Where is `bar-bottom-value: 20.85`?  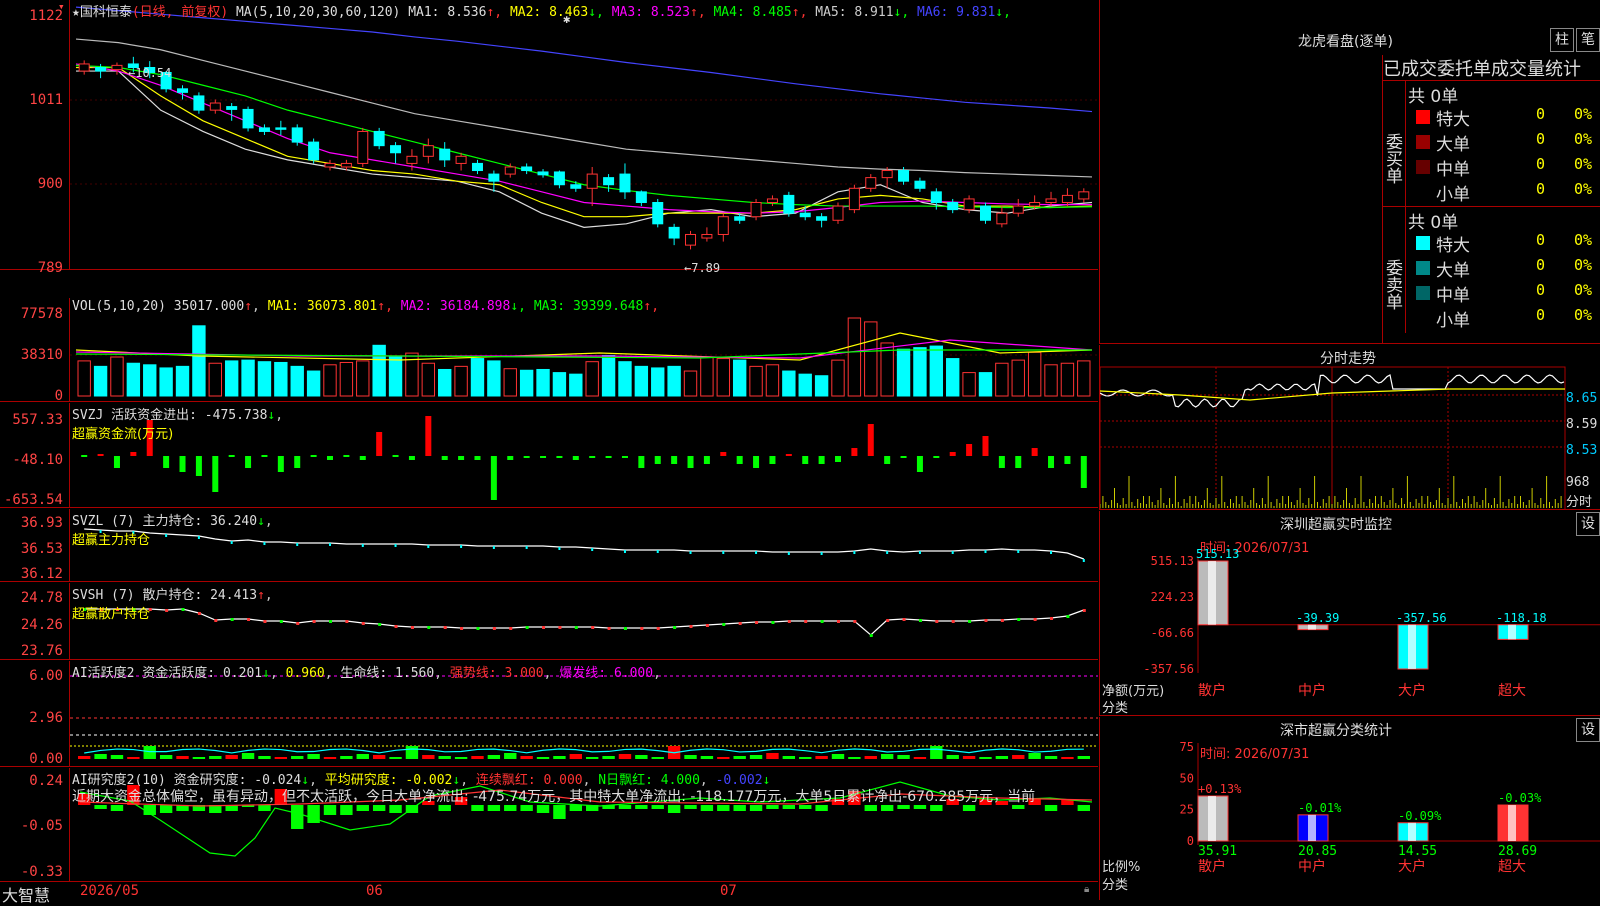
bar-bottom-value: 20.85 is located at coordinates (1317, 851).